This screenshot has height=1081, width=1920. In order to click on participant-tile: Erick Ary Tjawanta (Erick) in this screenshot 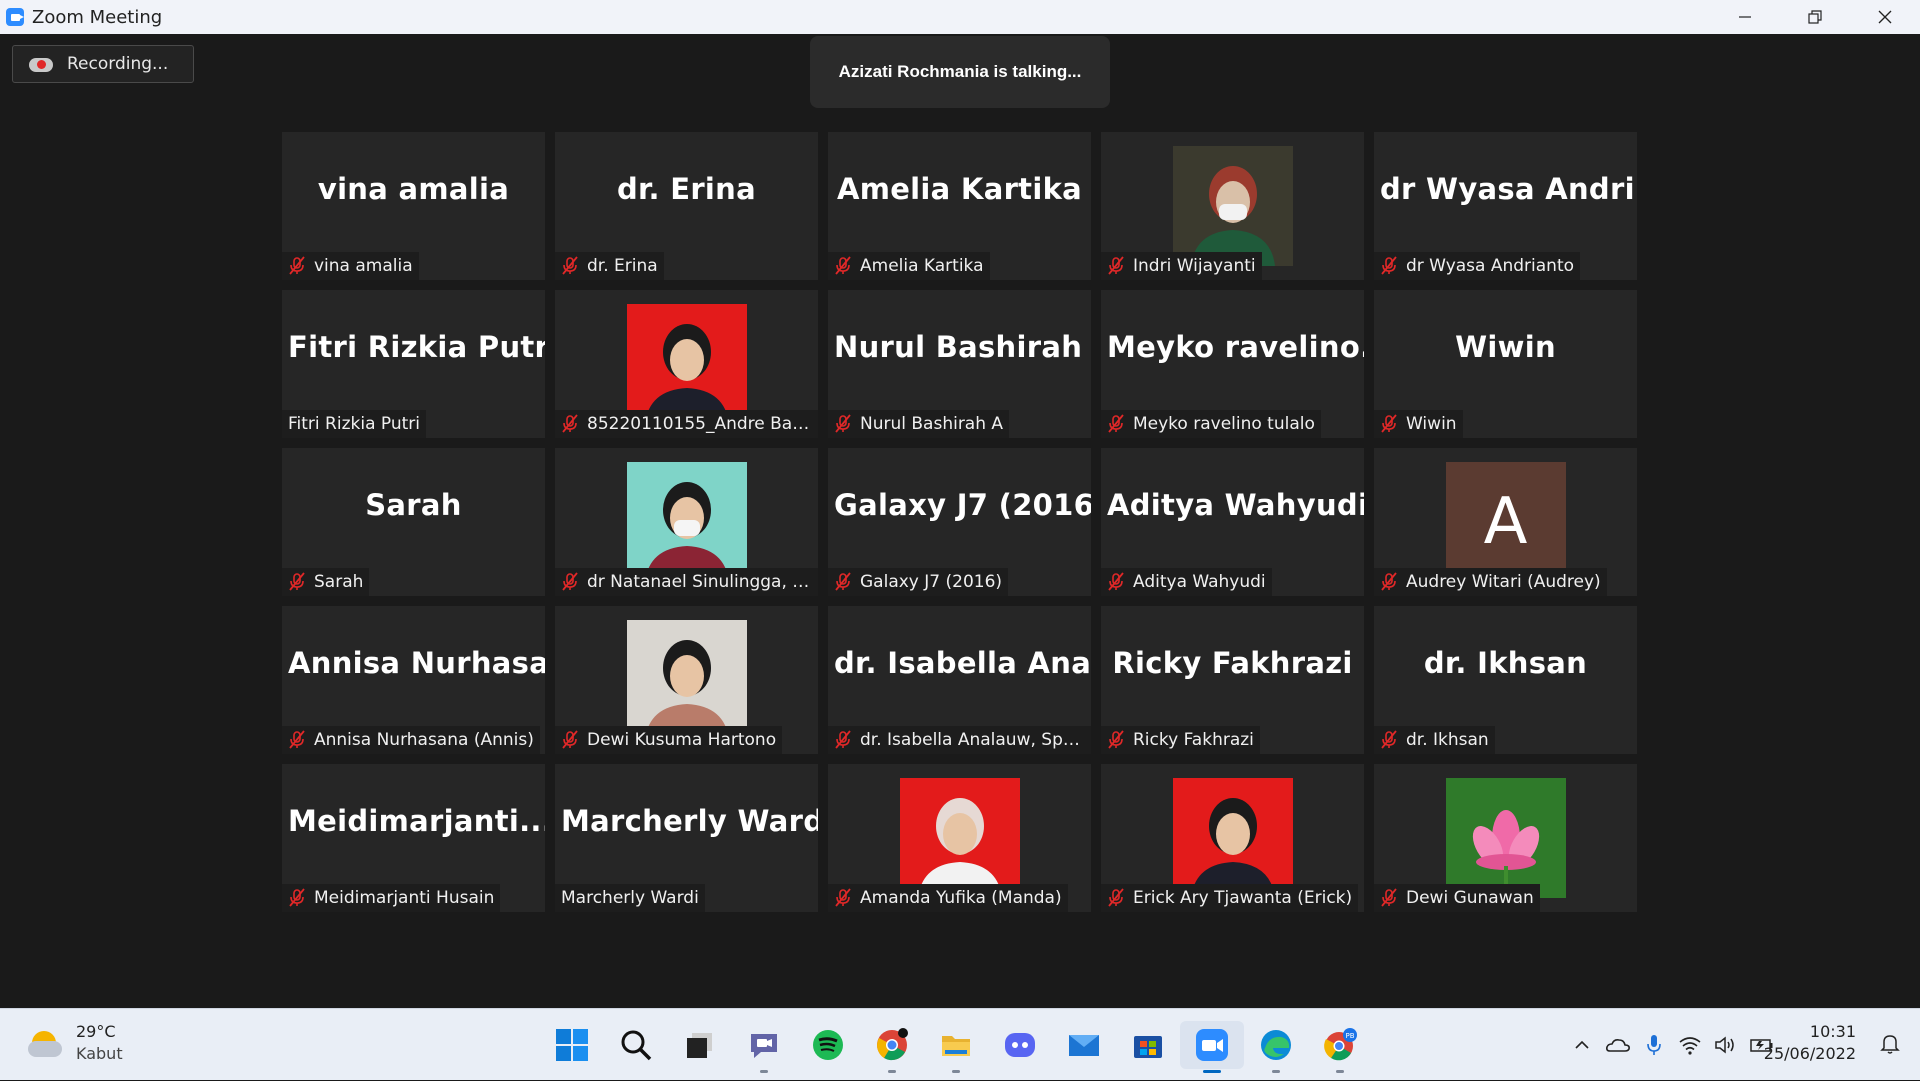, I will do `click(1232, 838)`.